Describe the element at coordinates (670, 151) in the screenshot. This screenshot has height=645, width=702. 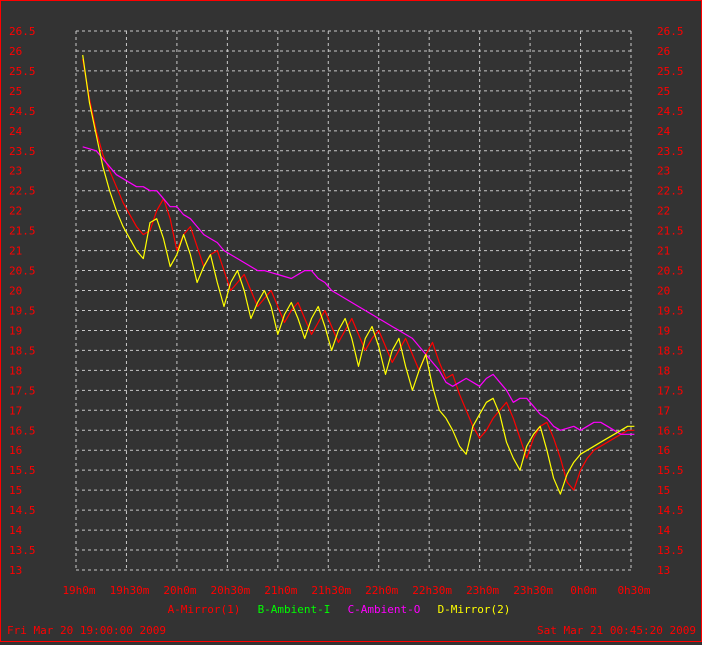
I see `y-tick-label-right: 23.5` at that location.